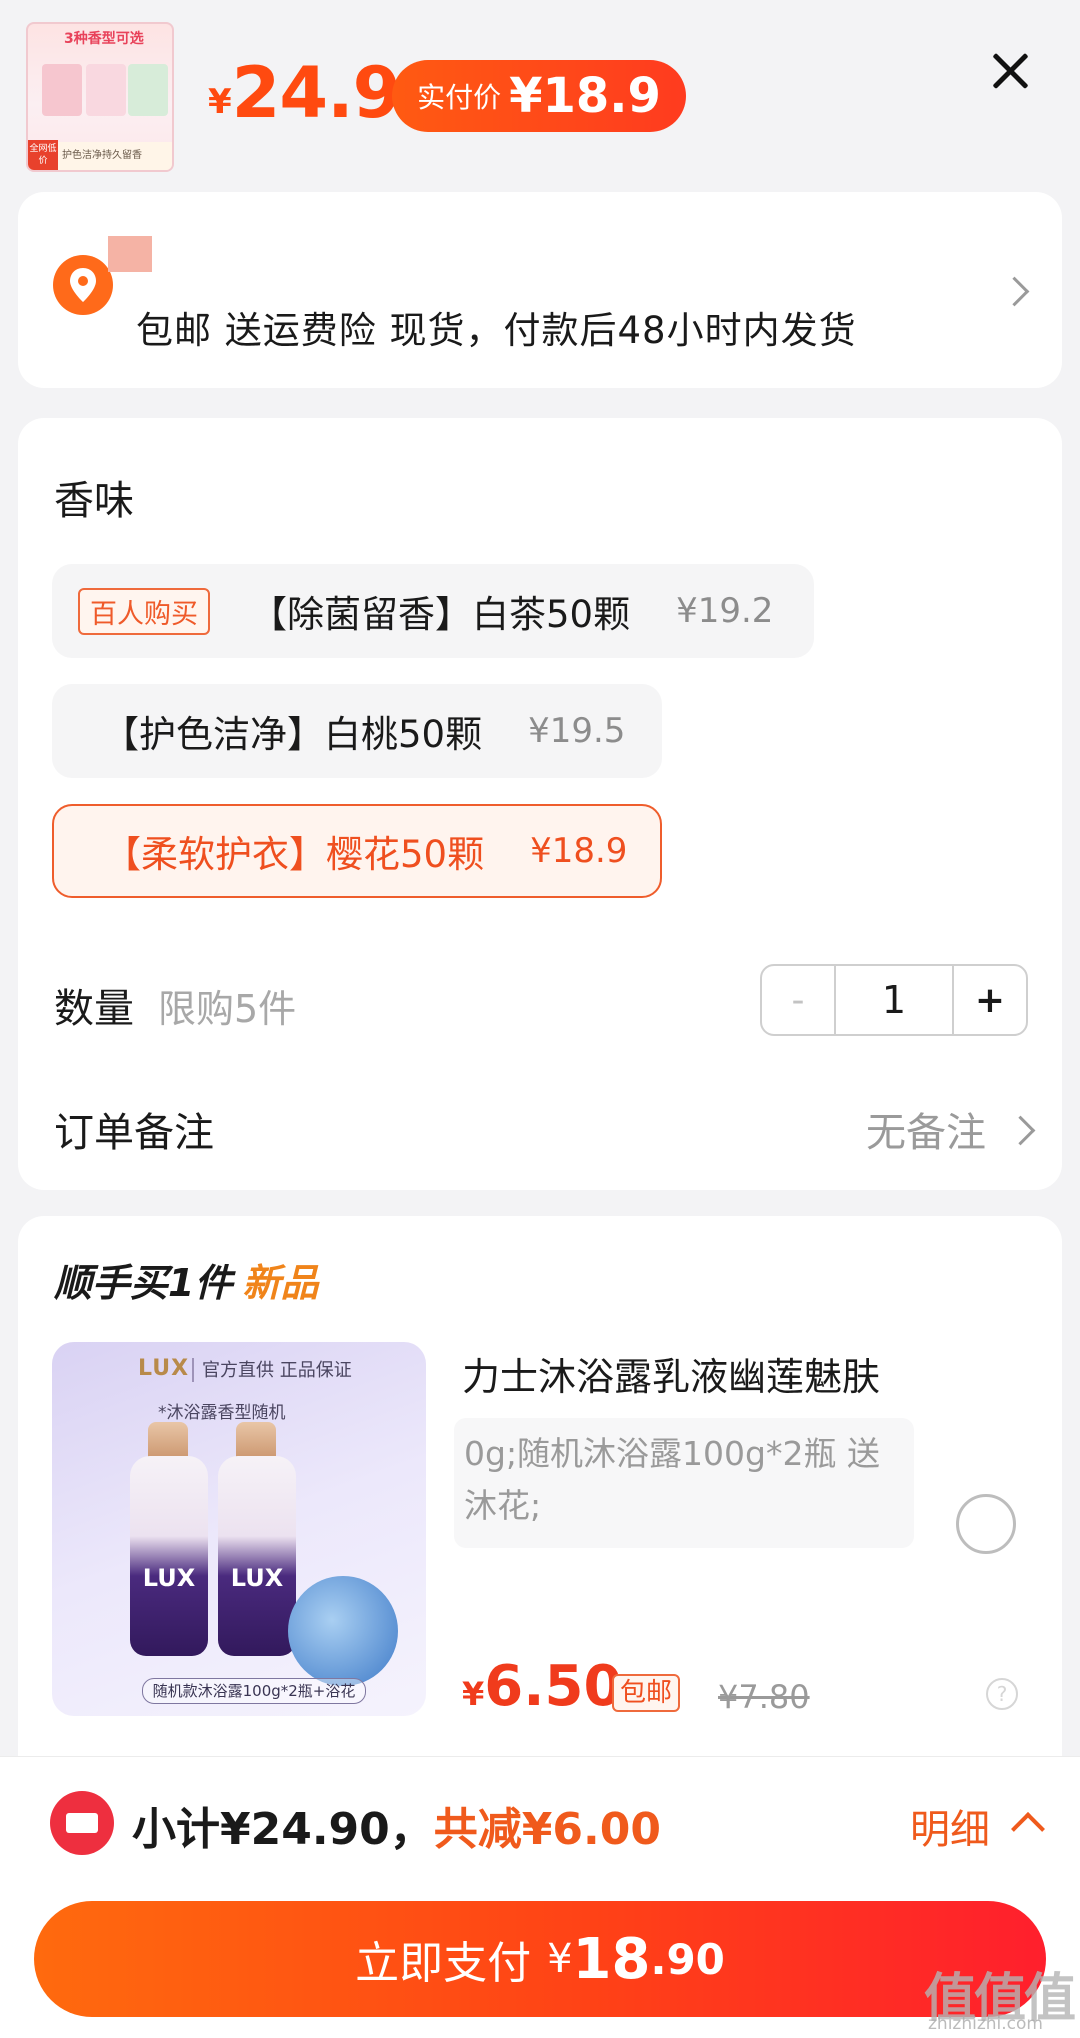 This screenshot has width=1080, height=2038. What do you see at coordinates (292, 734) in the screenshot?
I see `option-name: 【护色洁净】白桃50颗` at bounding box center [292, 734].